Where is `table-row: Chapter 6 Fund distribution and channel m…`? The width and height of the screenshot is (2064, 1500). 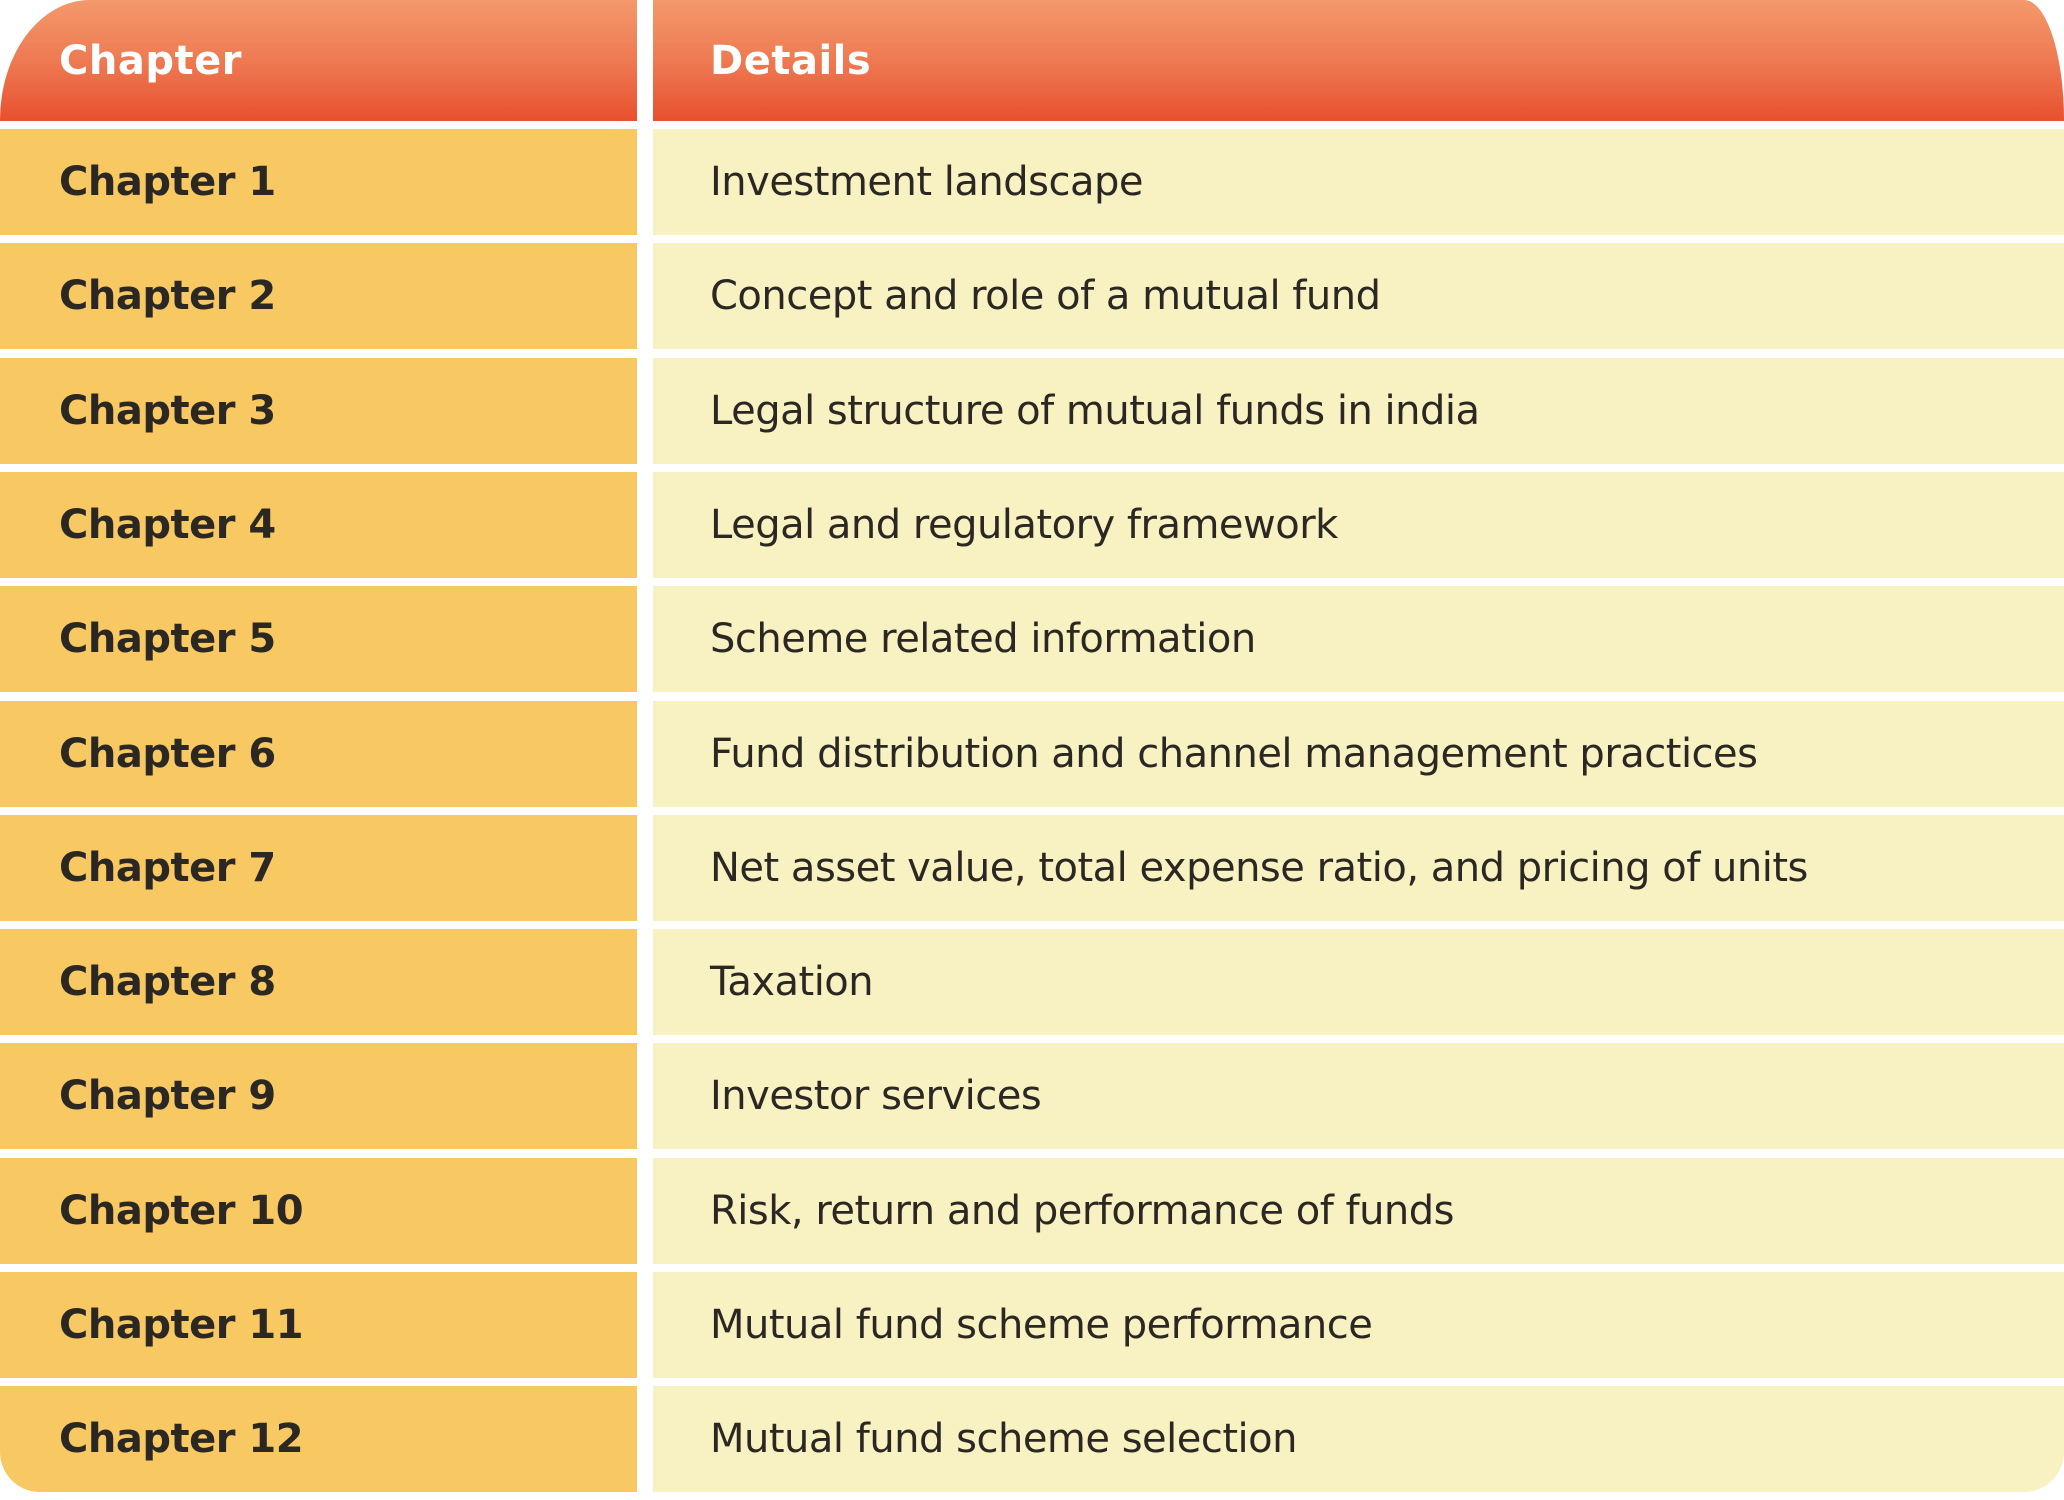 table-row: Chapter 6 Fund distribution and channel m… is located at coordinates (1032, 754).